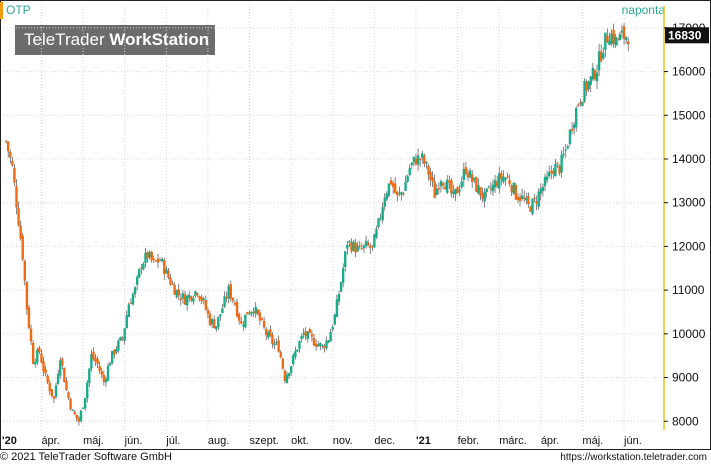 The width and height of the screenshot is (711, 468). What do you see at coordinates (133, 441) in the screenshot?
I see `x-tick-label: jún.` at bounding box center [133, 441].